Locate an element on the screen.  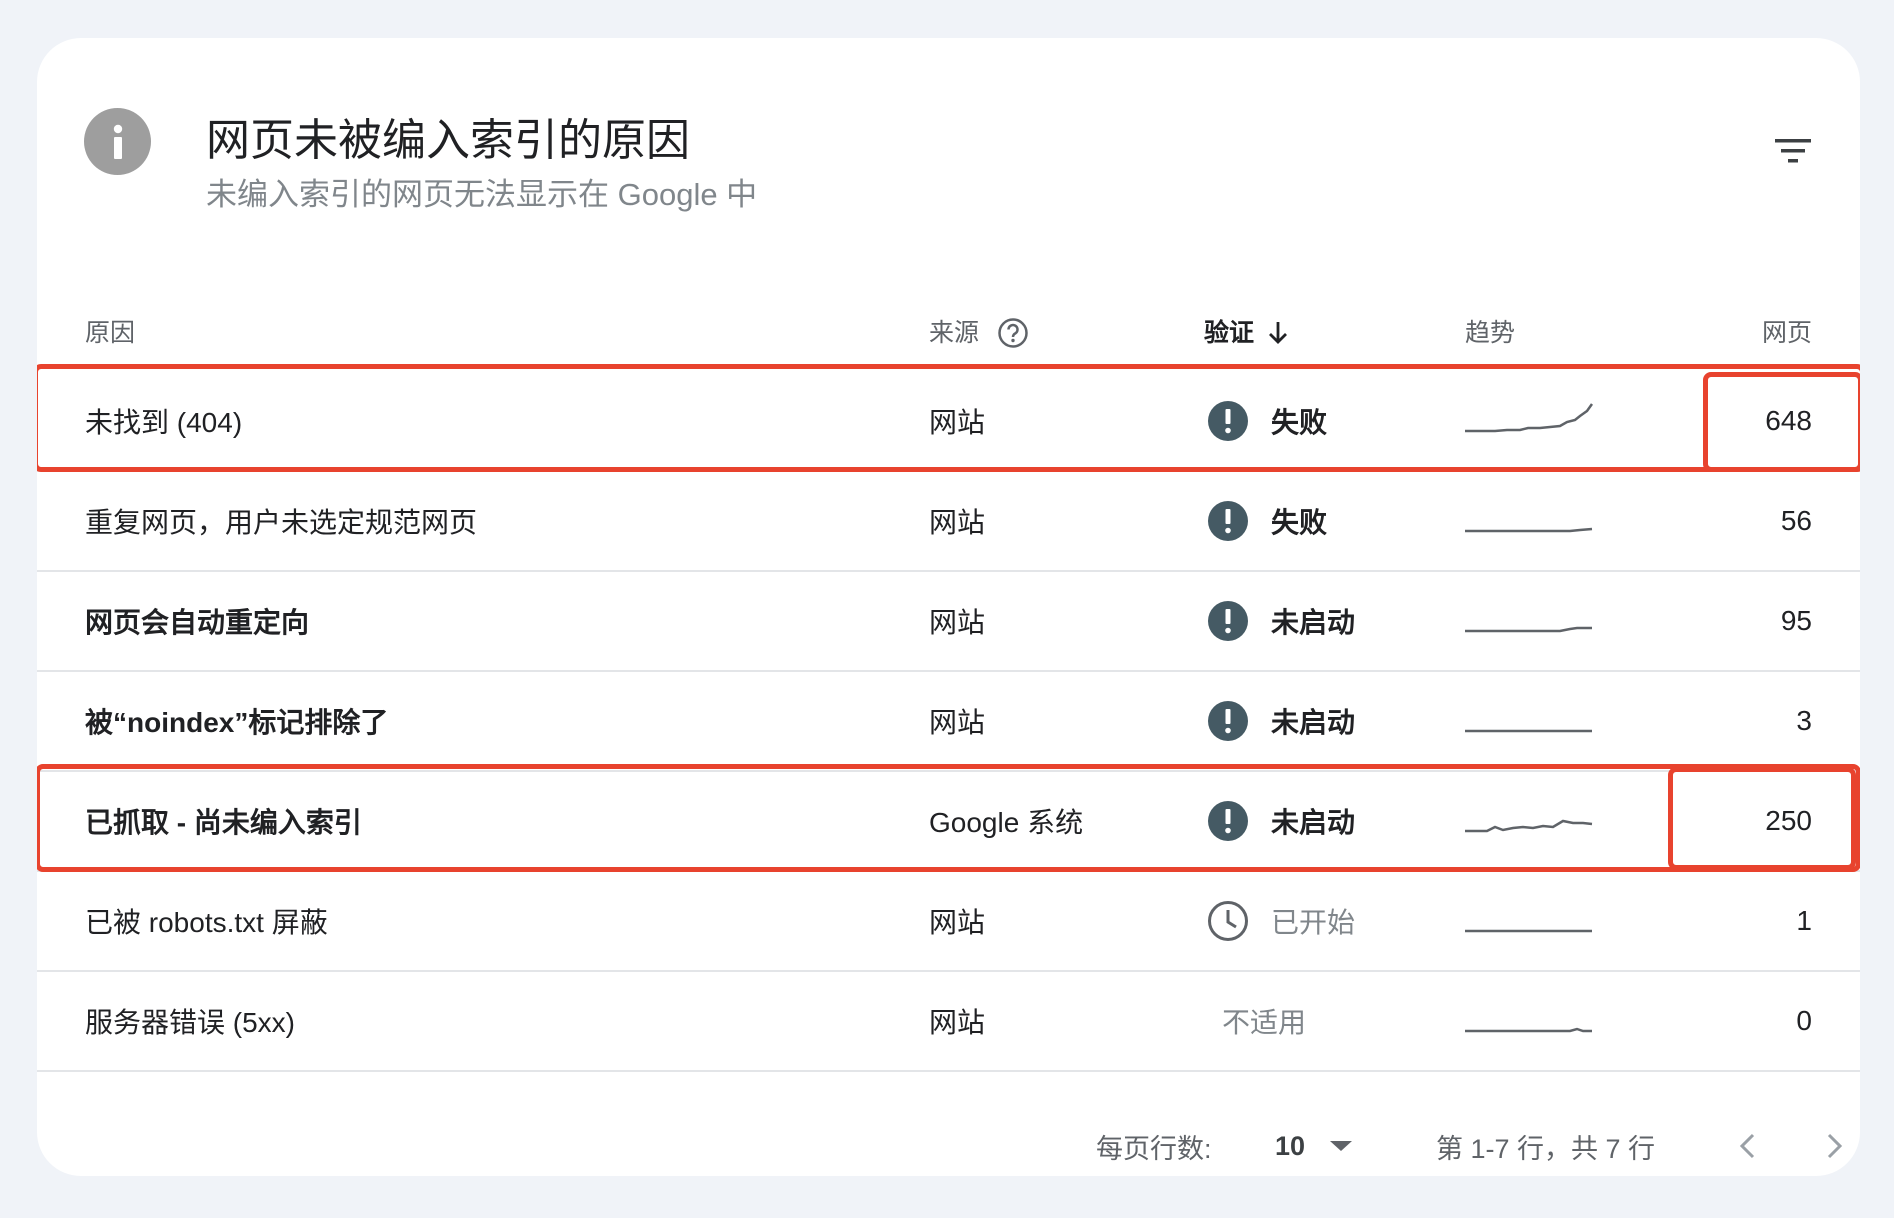
rows-per-page-select: 10 is located at coordinates (1314, 1146).